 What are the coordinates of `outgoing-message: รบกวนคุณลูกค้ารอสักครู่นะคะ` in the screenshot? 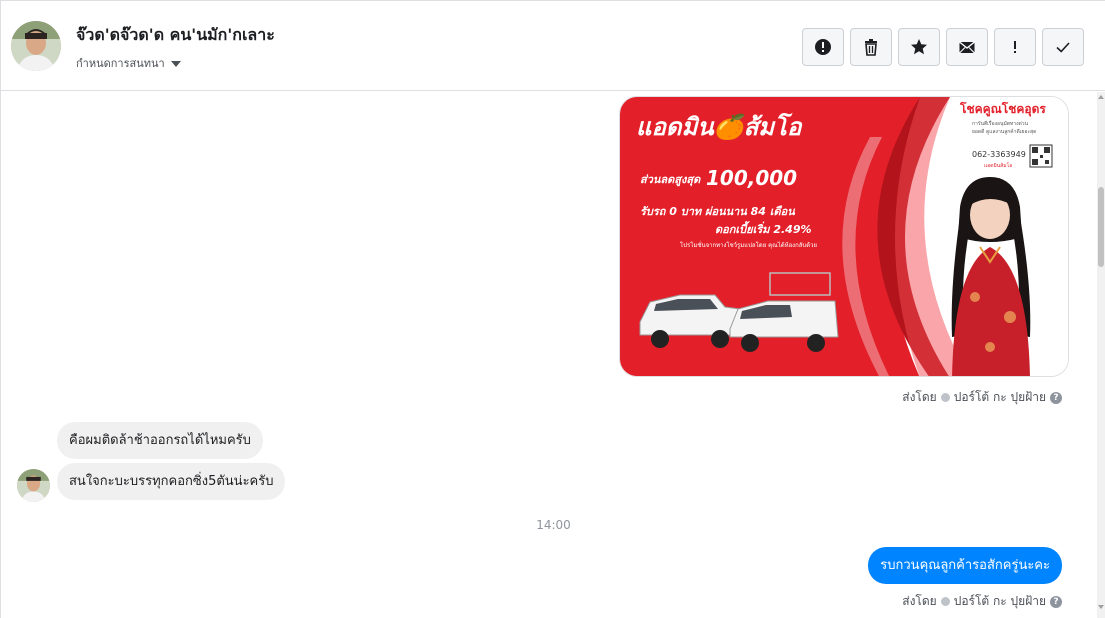 It's located at (965, 565).